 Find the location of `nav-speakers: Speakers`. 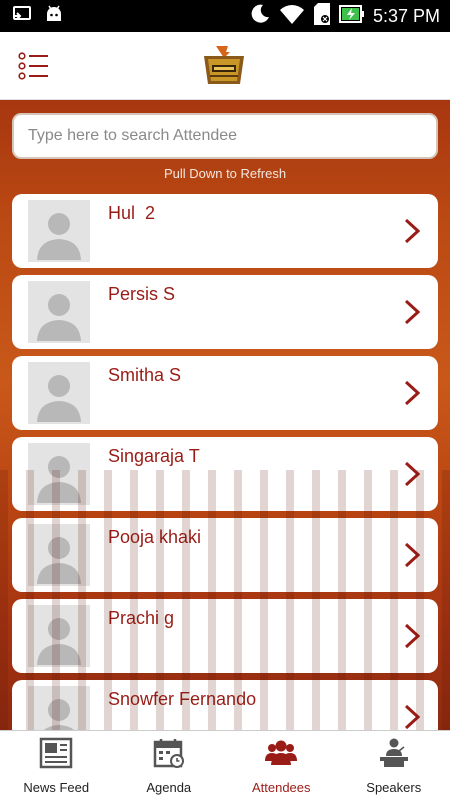

nav-speakers: Speakers is located at coordinates (394, 765).